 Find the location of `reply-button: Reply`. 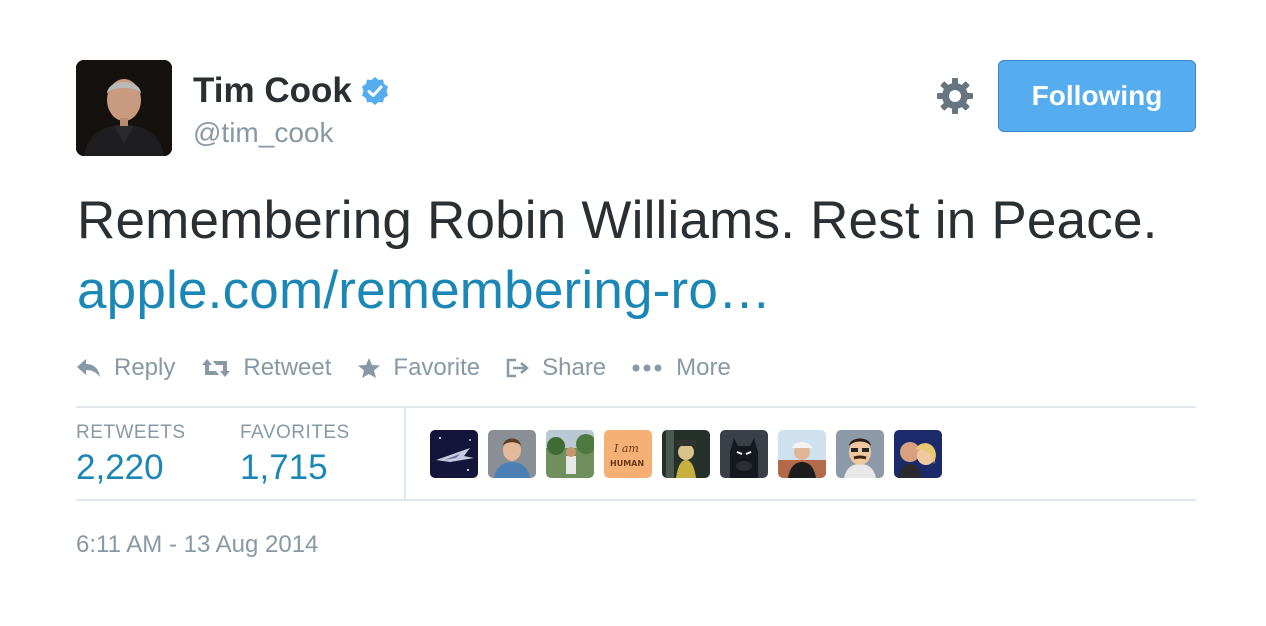

reply-button: Reply is located at coordinates (125, 368).